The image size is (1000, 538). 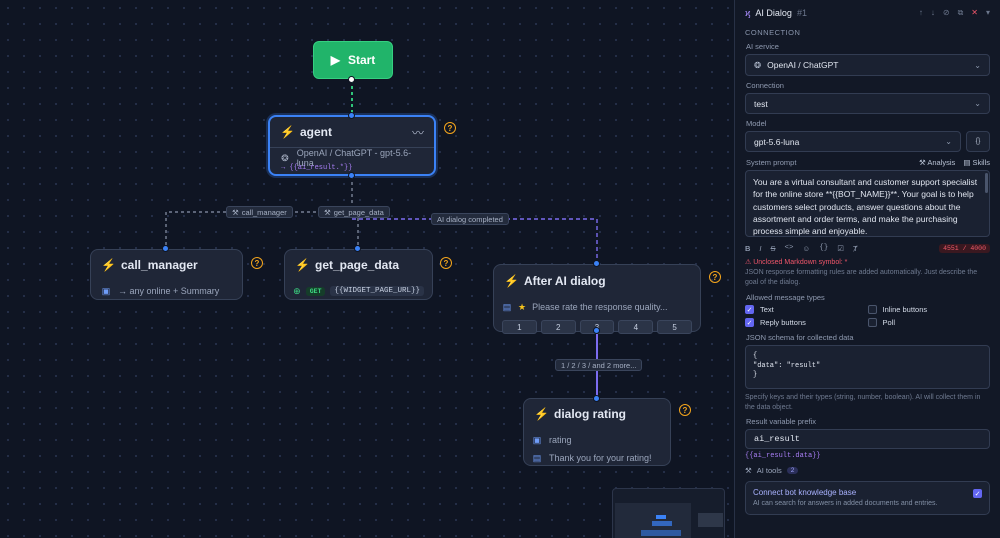 What do you see at coordinates (867, 248) in the screenshot?
I see `format-toolbar: B I S <> ☺ {} ☑ Ⱦ 4551 / 4000` at bounding box center [867, 248].